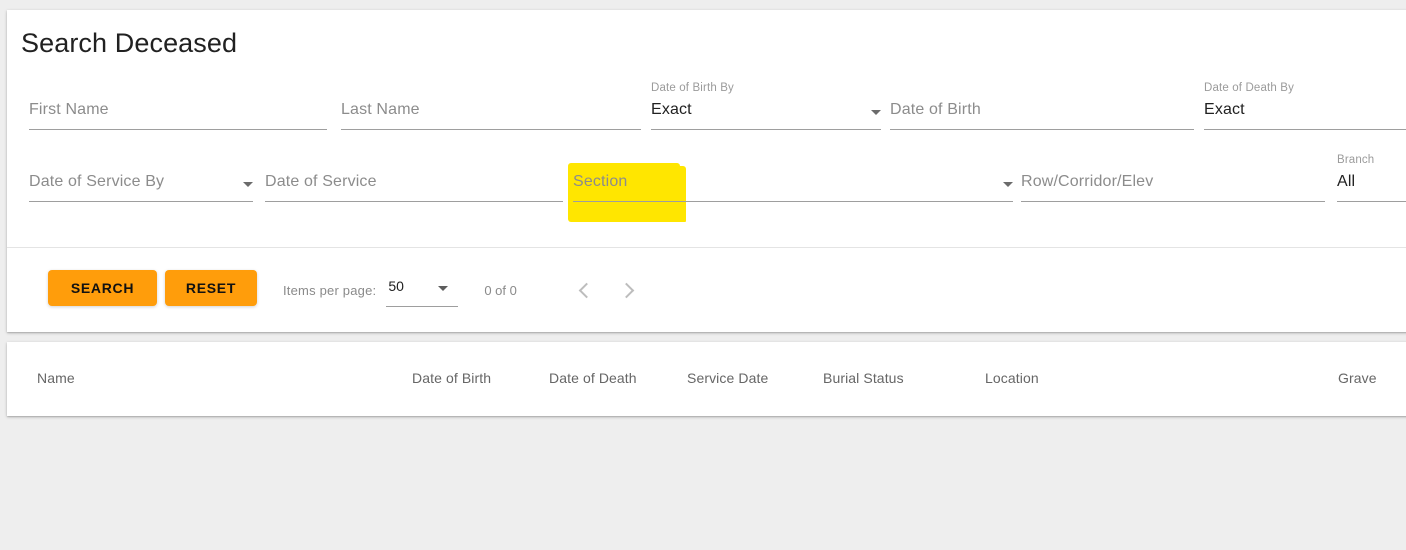 The width and height of the screenshot is (1406, 550). I want to click on reset-button: RESET, so click(211, 288).